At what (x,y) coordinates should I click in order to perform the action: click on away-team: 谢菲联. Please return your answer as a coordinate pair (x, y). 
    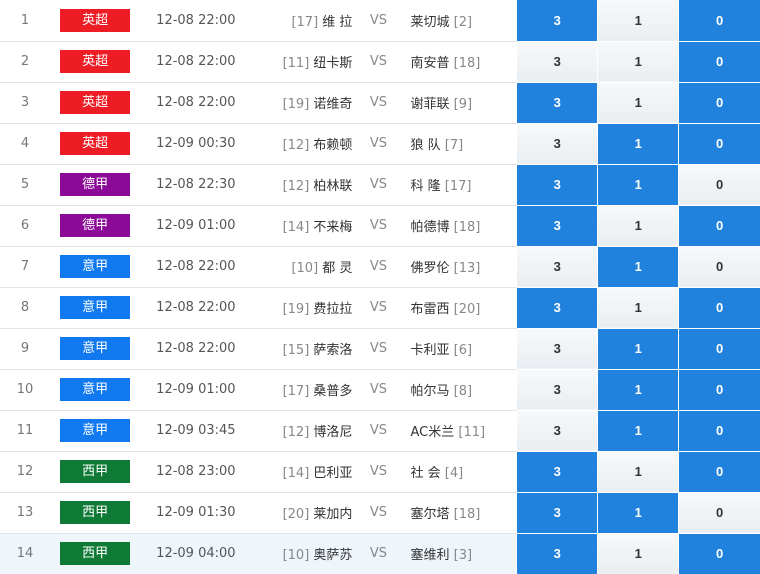
    Looking at the image, I should click on (430, 104).